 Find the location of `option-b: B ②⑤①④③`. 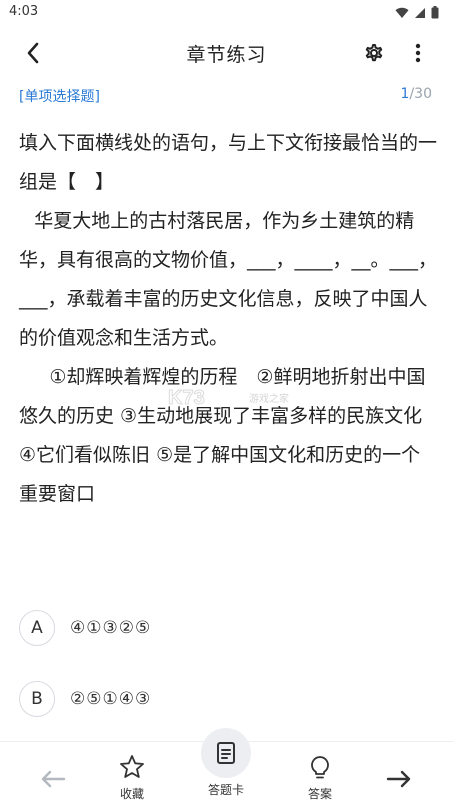

option-b: B ②⑤①④③ is located at coordinates (85, 699).